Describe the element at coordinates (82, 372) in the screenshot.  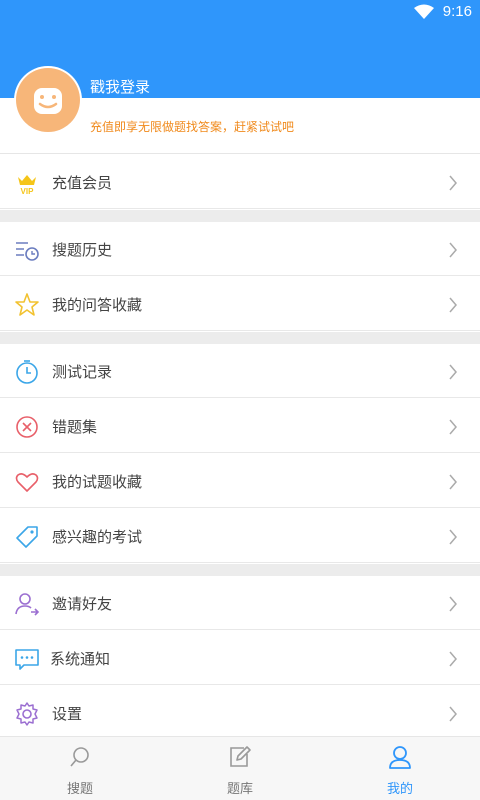
I see `menu-label-test-records: 测试记录` at that location.